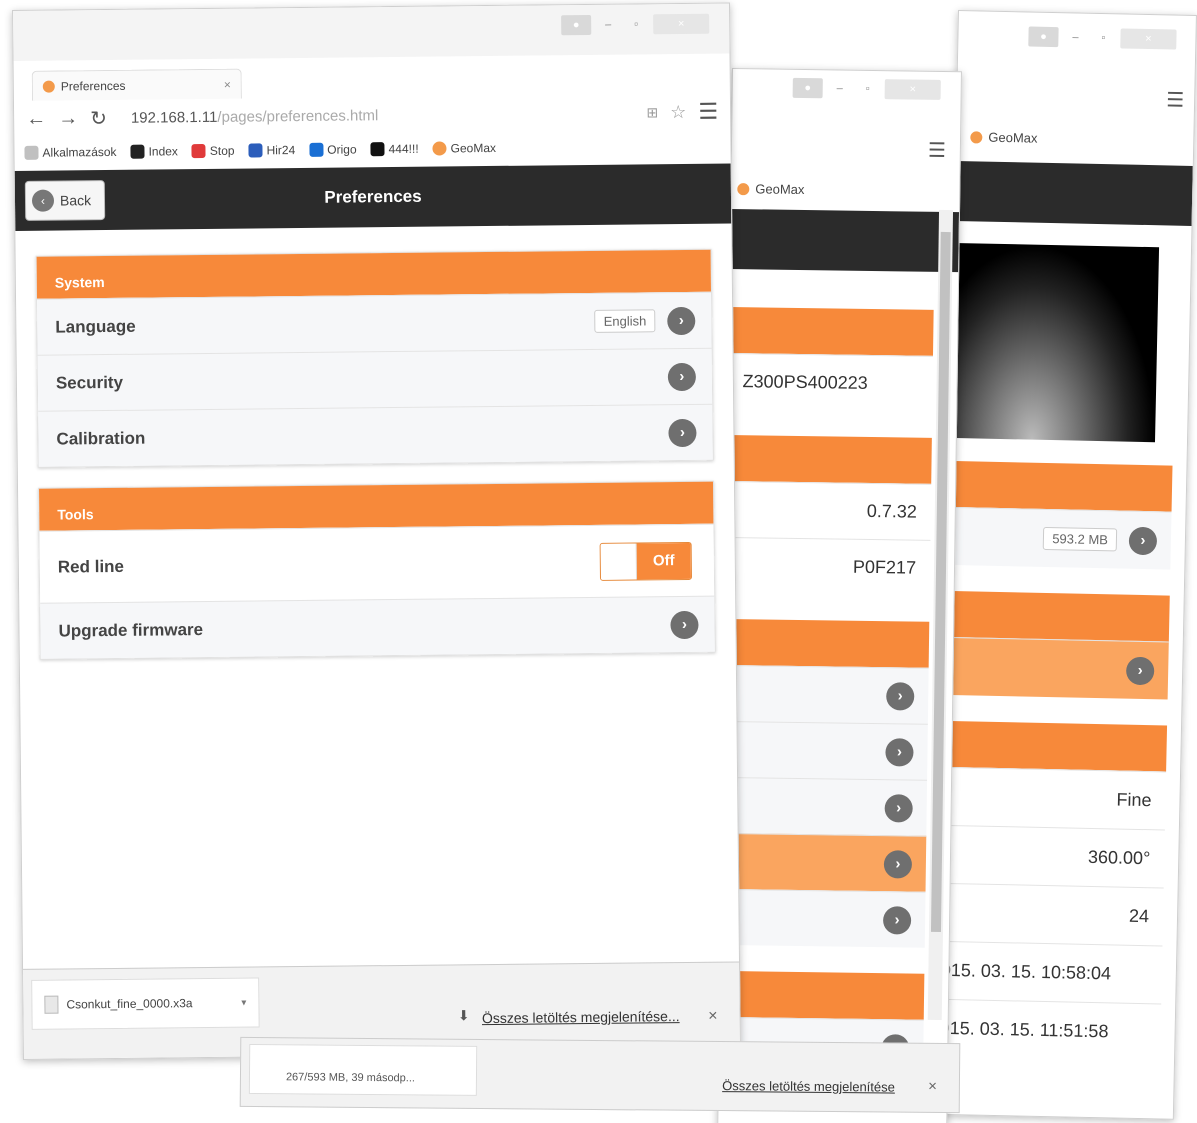  Describe the element at coordinates (824, 862) in the screenshot. I see `list-item-highlighted: ›` at that location.